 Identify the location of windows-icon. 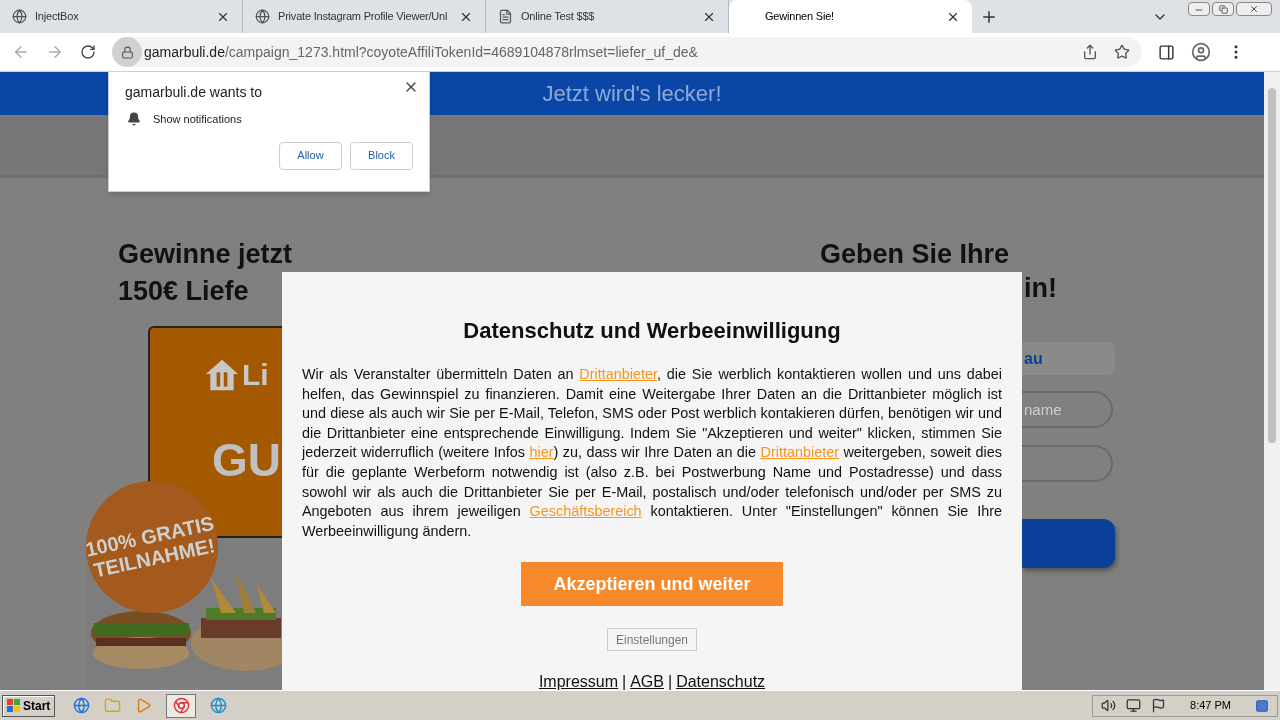
(14, 705).